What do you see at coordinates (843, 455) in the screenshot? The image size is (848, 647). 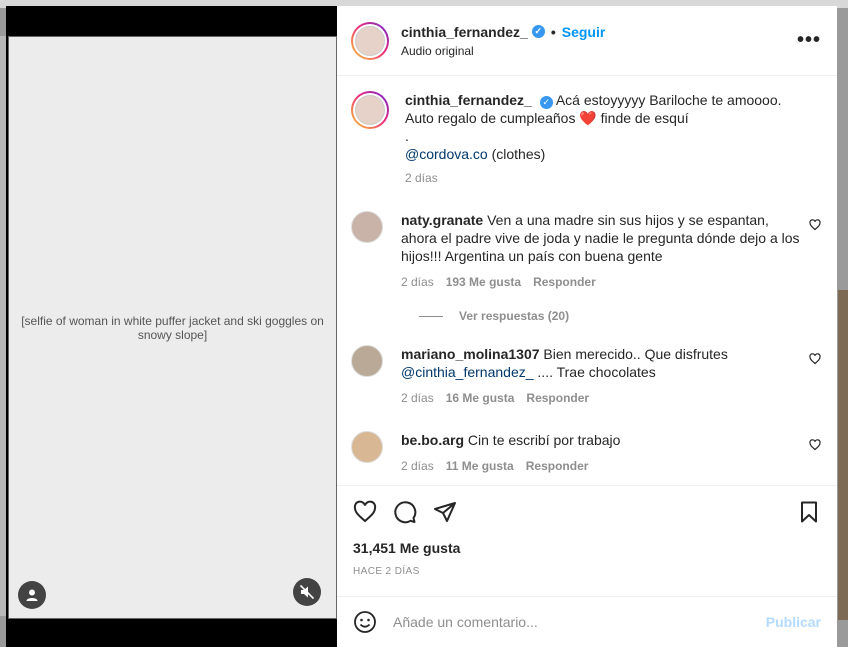 I see `background-post-right` at bounding box center [843, 455].